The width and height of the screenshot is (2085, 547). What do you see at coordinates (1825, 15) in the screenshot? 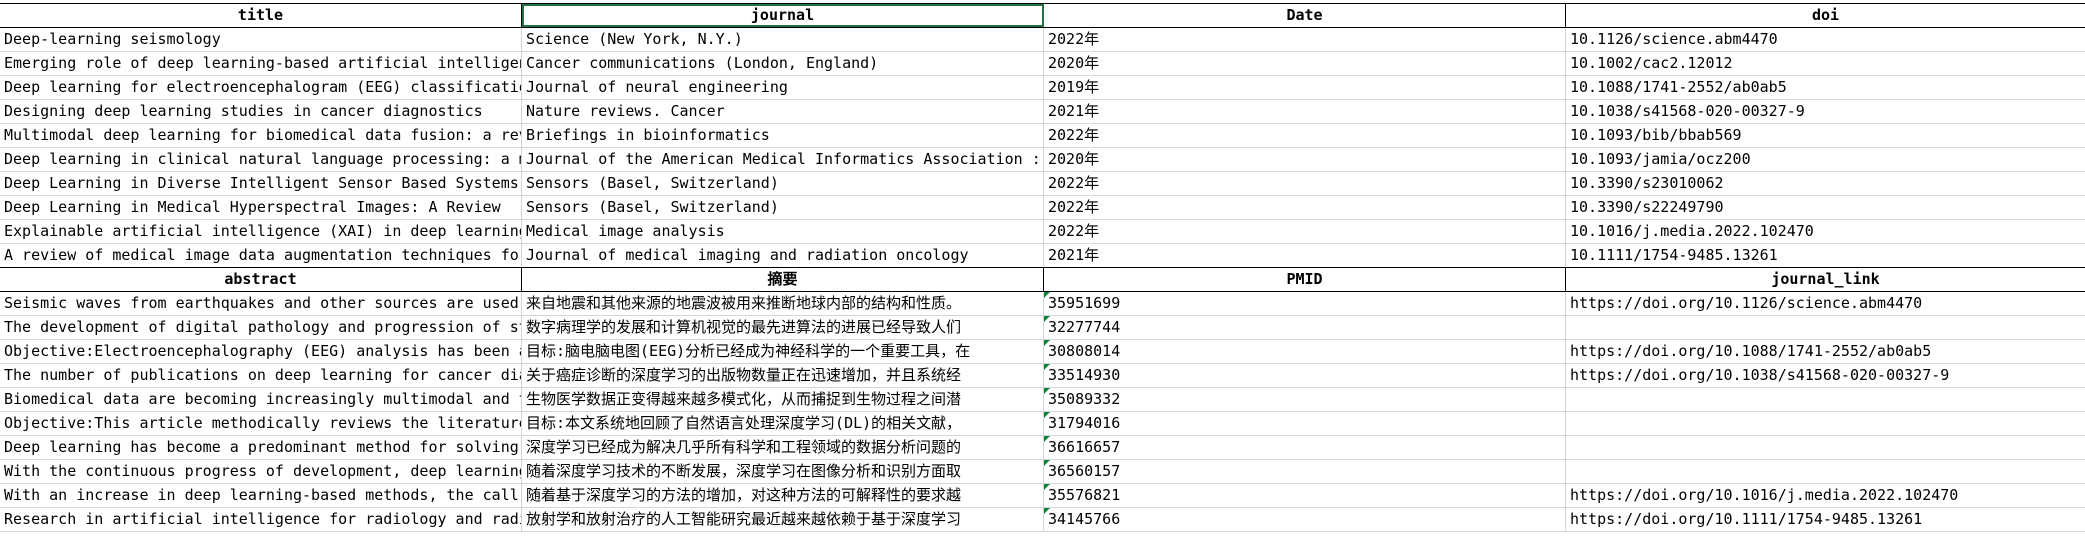
I see `column-header-doi: doi` at bounding box center [1825, 15].